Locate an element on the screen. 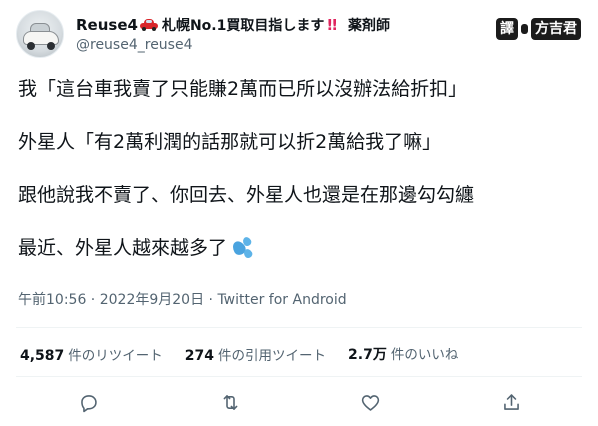 The height and width of the screenshot is (426, 598). red-car-icon is located at coordinates (148, 25).